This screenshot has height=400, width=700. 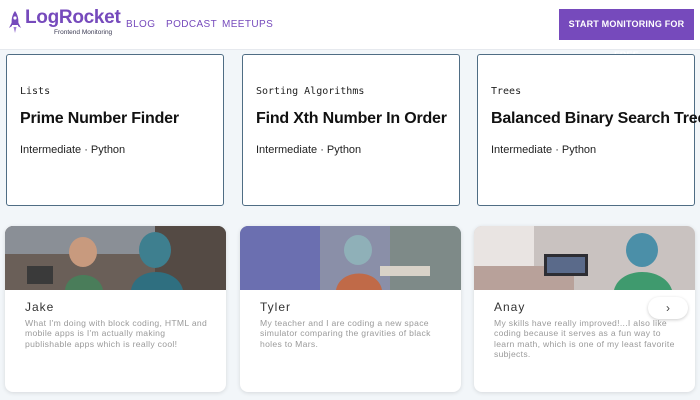 What do you see at coordinates (247, 24) in the screenshot?
I see `nav-meetups: MEETUPS` at bounding box center [247, 24].